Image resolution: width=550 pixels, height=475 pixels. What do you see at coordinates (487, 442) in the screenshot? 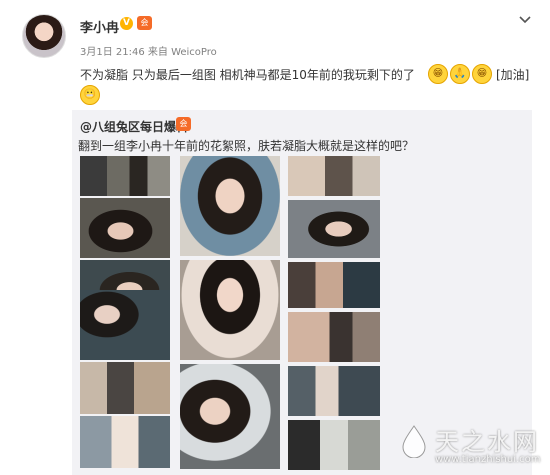
I see `watermark-title: 天之水网` at bounding box center [487, 442].